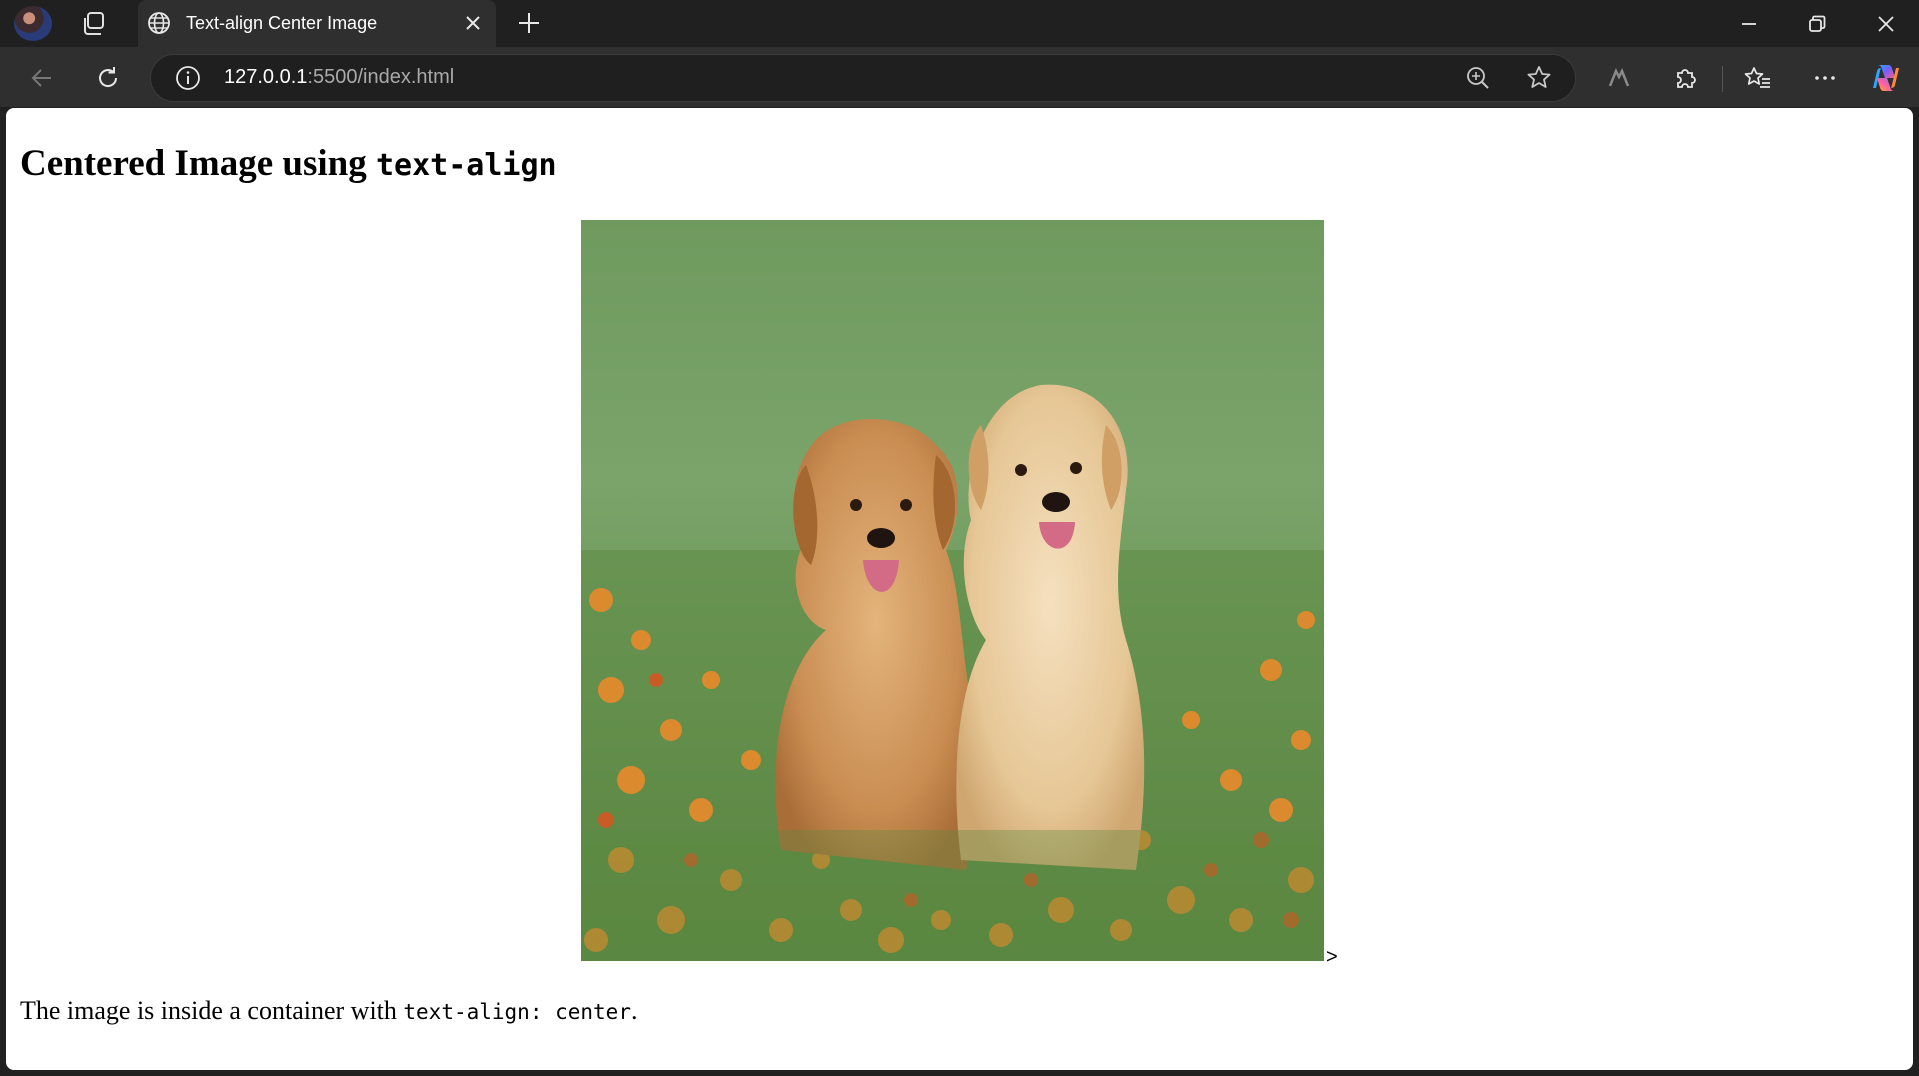 The image size is (1919, 1076). What do you see at coordinates (1886, 78) in the screenshot?
I see `copilot-icon` at bounding box center [1886, 78].